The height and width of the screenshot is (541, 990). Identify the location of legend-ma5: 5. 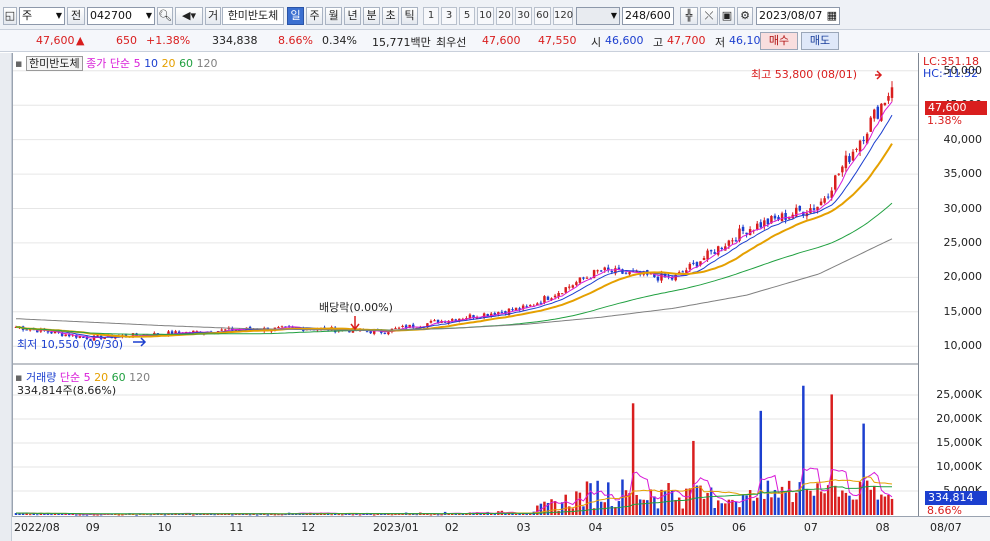
(137, 63).